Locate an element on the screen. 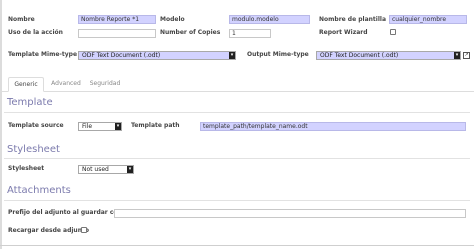 This screenshot has width=474, height=249. template-source-label: Template source is located at coordinates (36, 125).